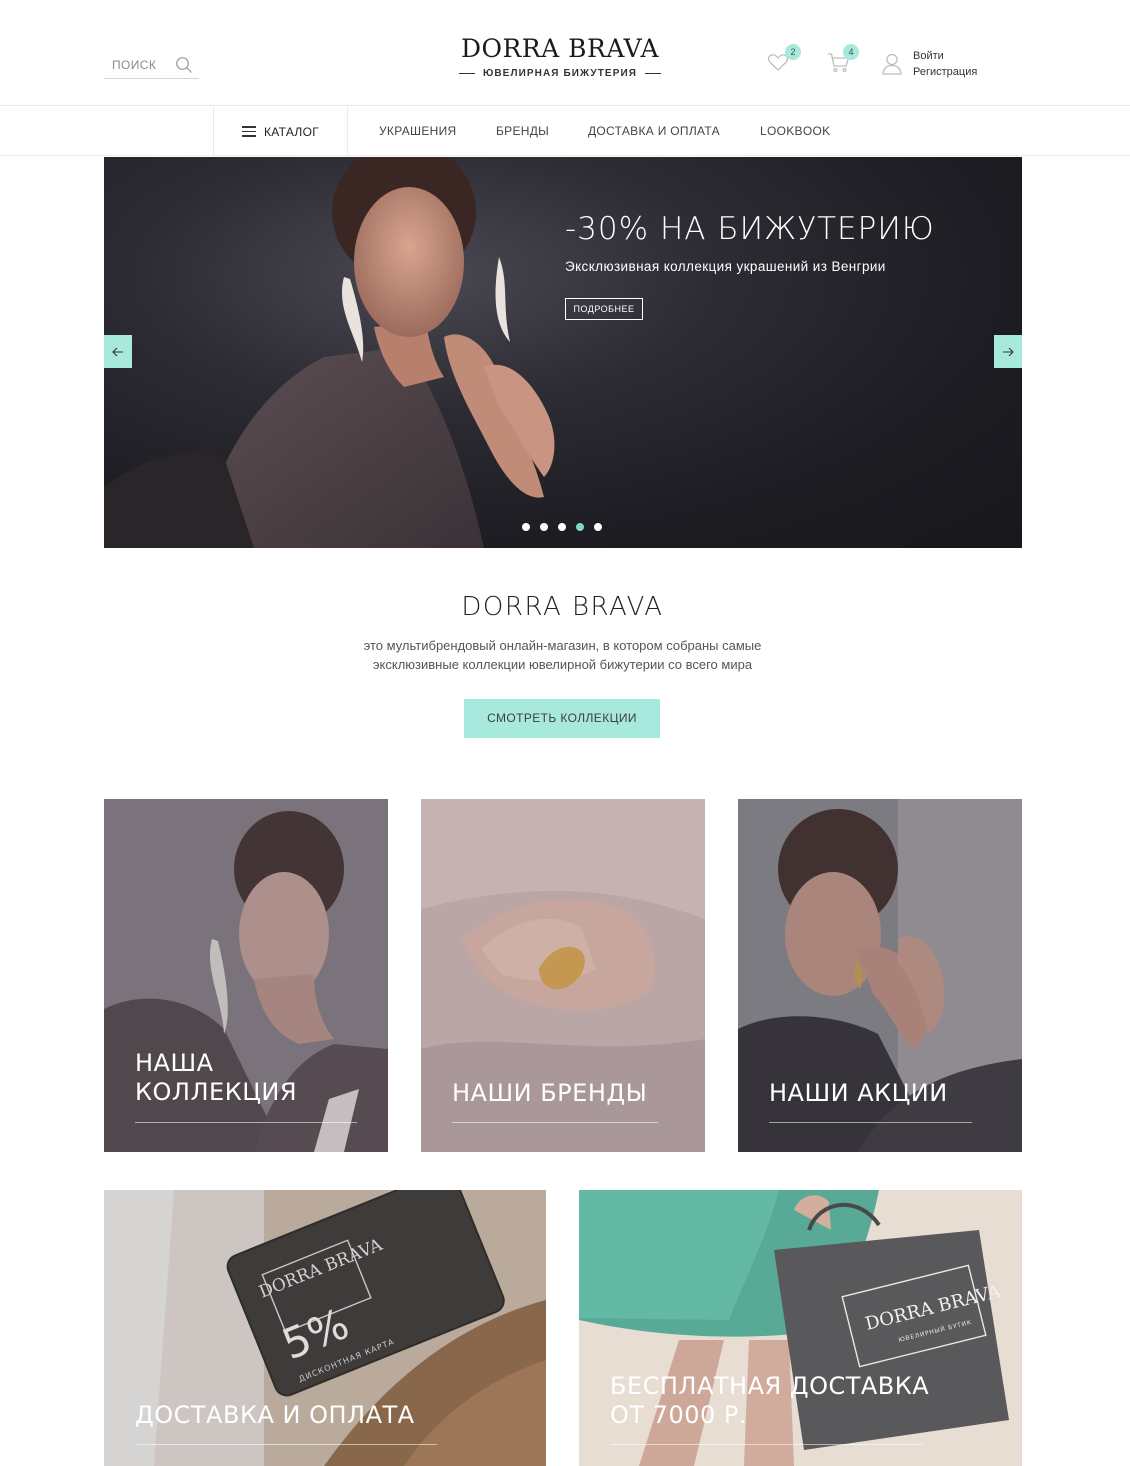 This screenshot has height=1466, width=1130. What do you see at coordinates (246, 975) in the screenshot?
I see `tile-our-collection: НАША КОЛЛЕКЦИЯ` at bounding box center [246, 975].